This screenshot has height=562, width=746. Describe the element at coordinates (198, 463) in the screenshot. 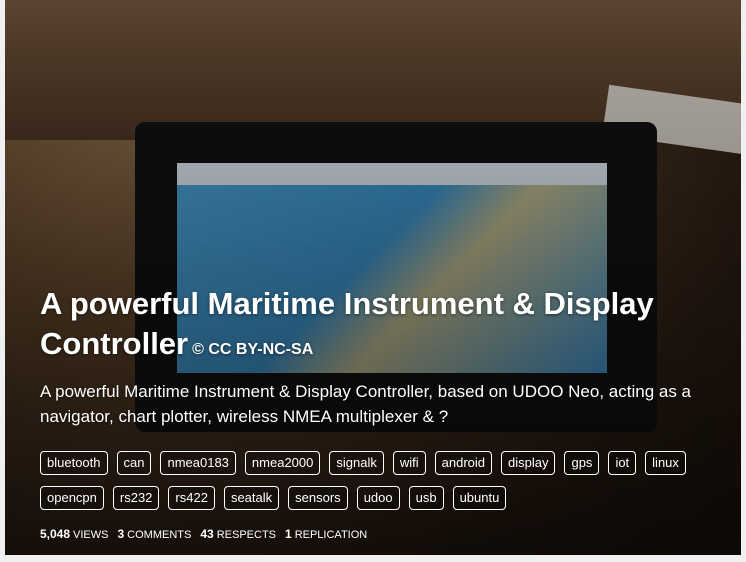

I see `tag-nmea0183: nmea0183` at that location.